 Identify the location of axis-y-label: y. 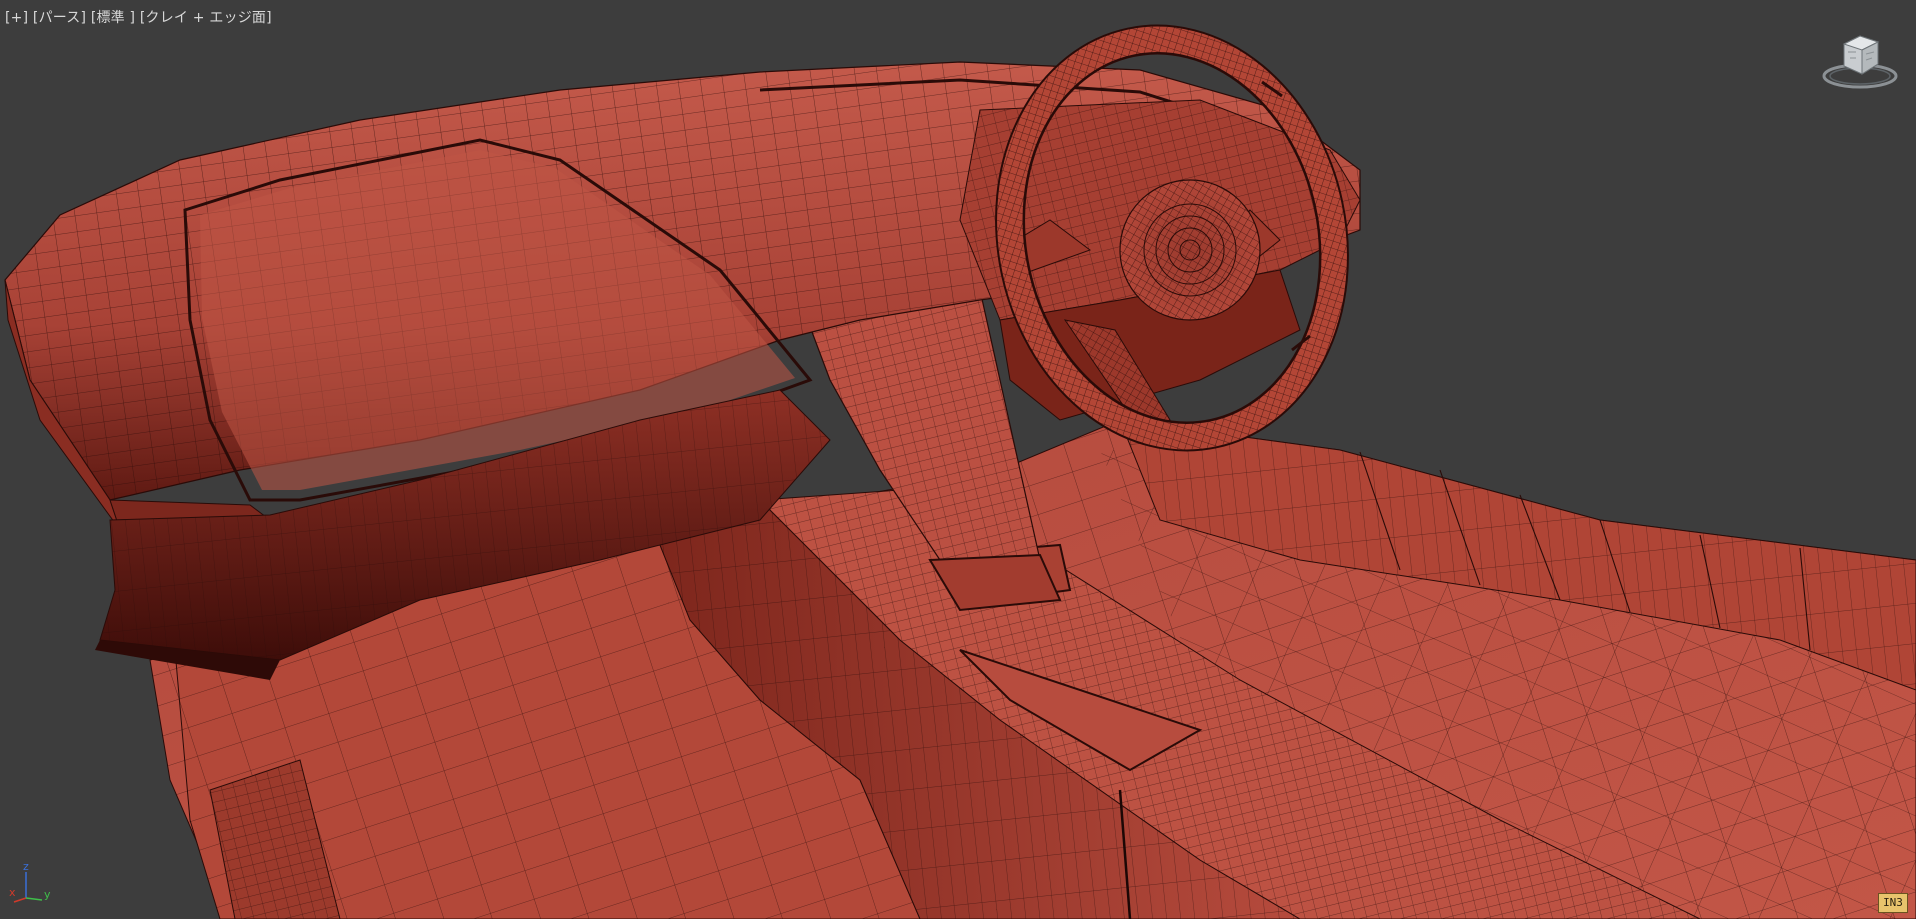
(47, 894).